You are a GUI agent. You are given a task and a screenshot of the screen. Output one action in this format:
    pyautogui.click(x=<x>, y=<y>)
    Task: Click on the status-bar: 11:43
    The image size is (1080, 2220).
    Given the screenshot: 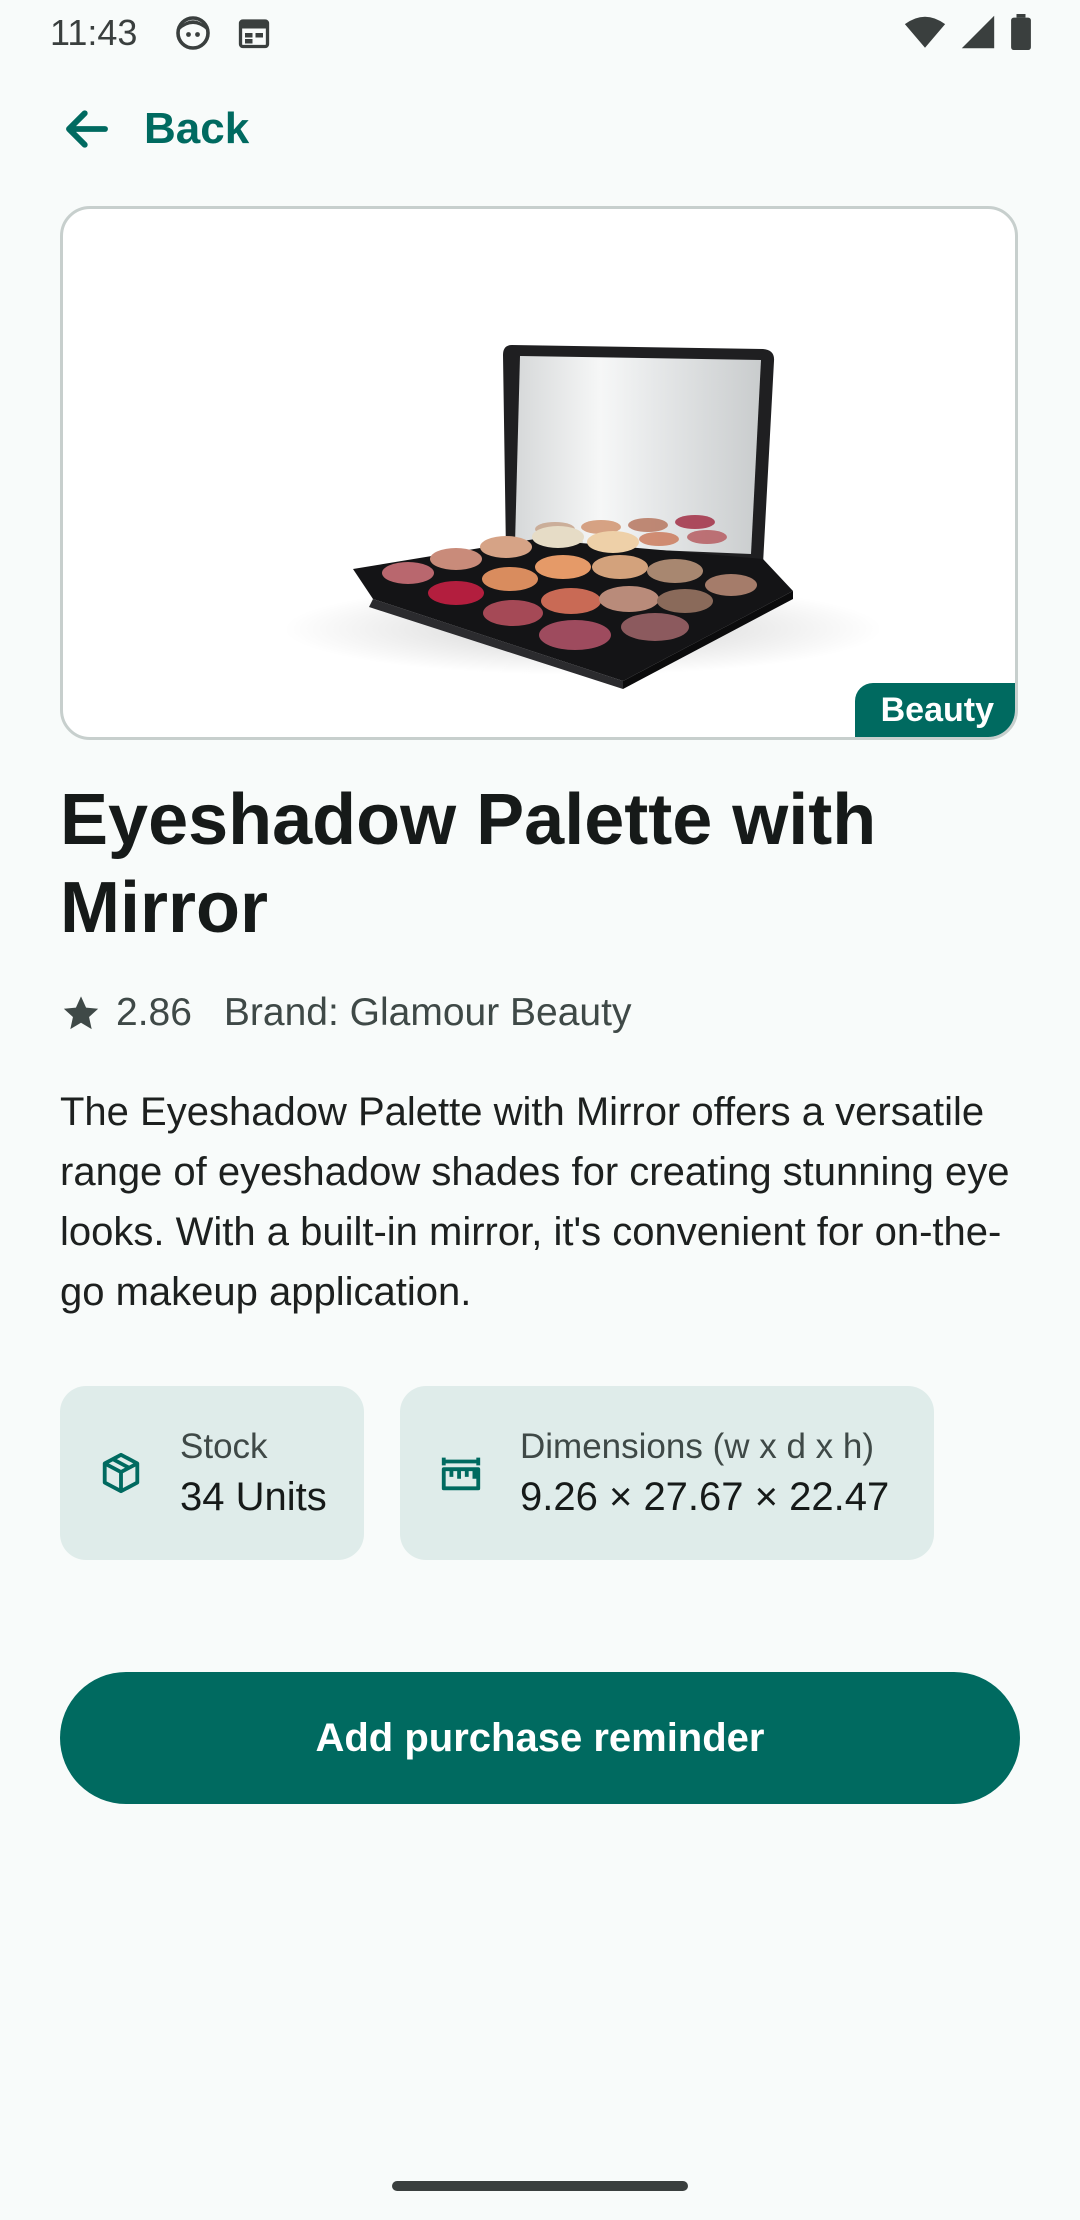 What is the action you would take?
    pyautogui.click(x=540, y=33)
    